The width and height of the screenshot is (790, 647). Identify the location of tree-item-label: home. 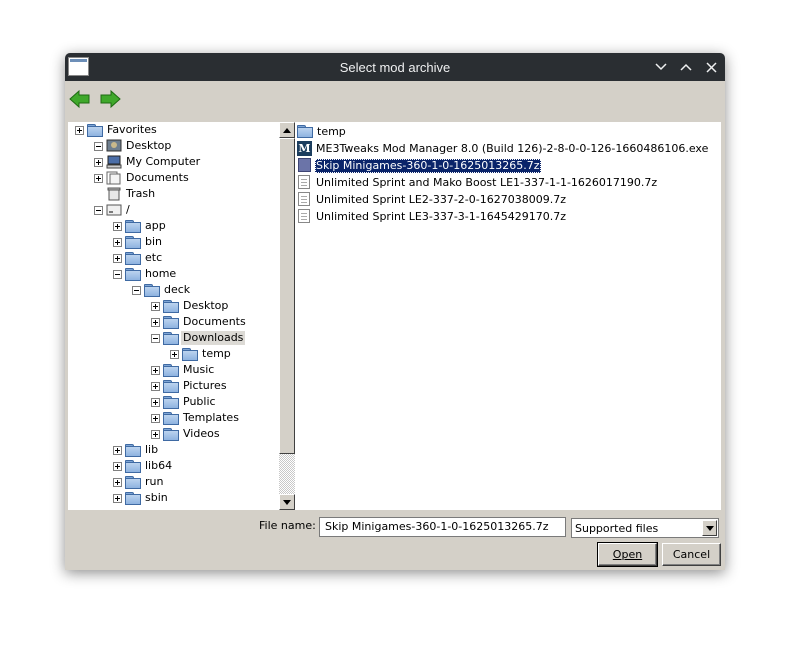
(161, 273).